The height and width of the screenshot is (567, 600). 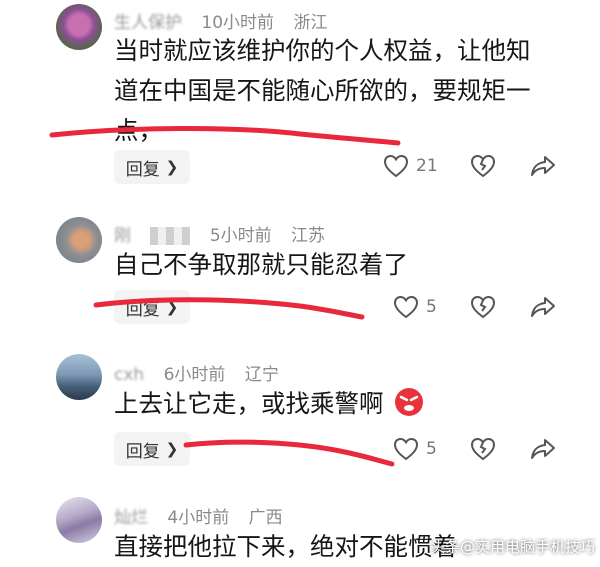 What do you see at coordinates (261, 264) in the screenshot?
I see `comment-text: 自己不争取那就只能忍着了` at bounding box center [261, 264].